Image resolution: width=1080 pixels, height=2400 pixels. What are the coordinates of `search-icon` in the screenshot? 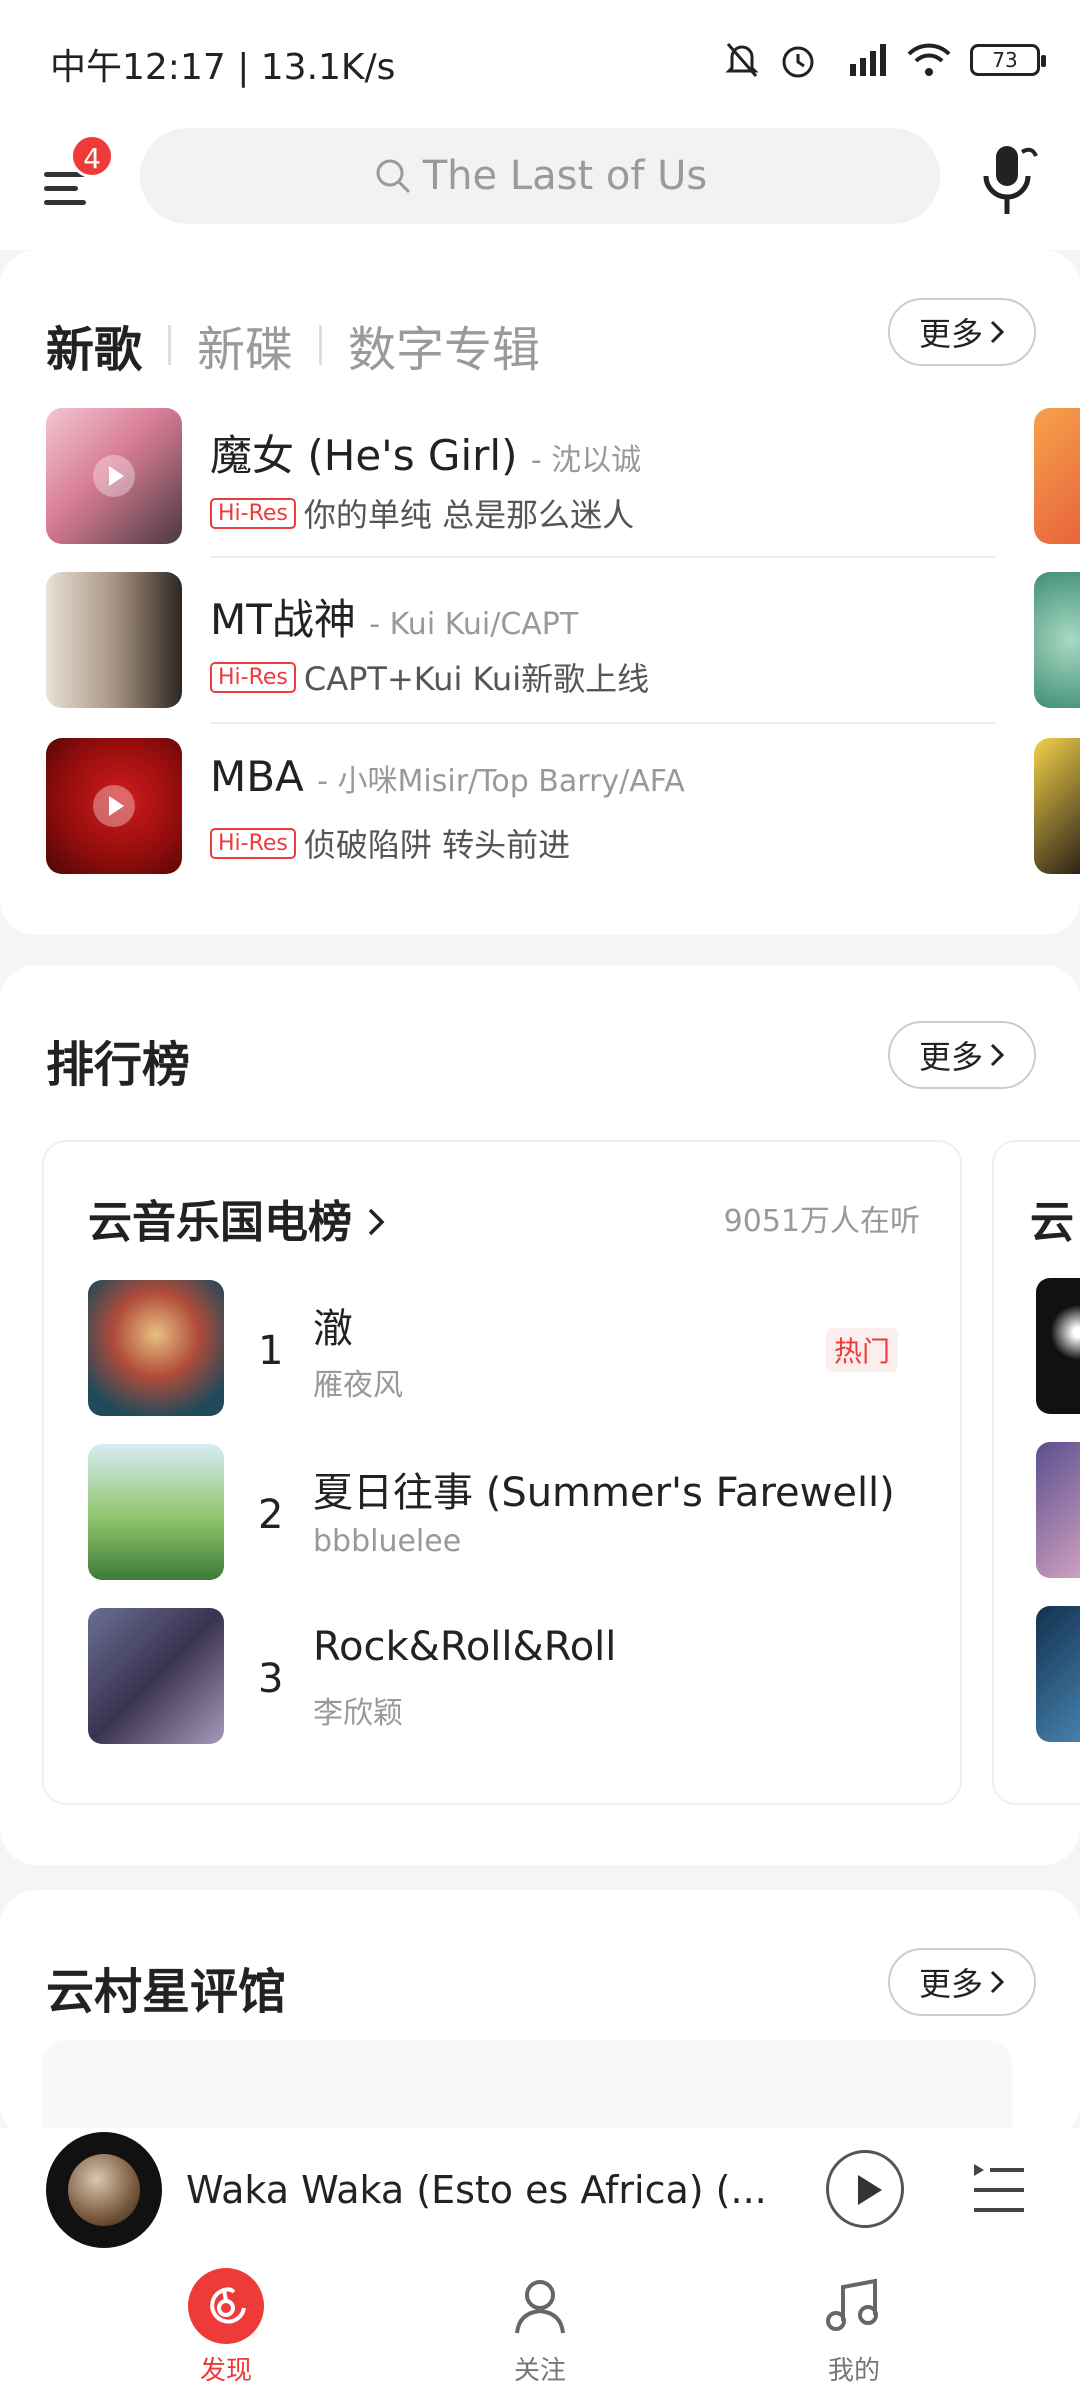 It's located at (393, 176).